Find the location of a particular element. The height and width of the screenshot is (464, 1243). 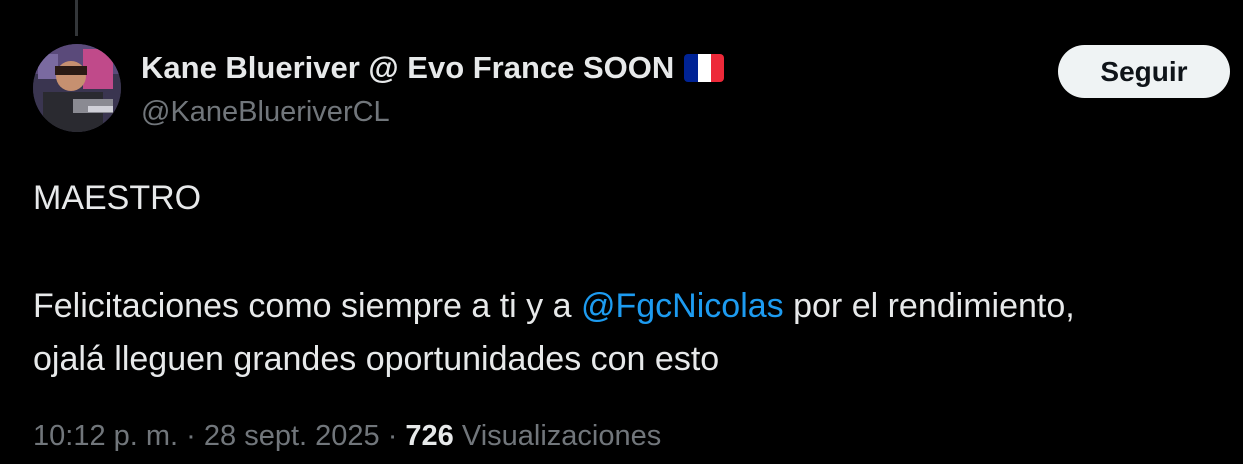

tweet-line-maestro: MAESTRO is located at coordinates (117, 198).